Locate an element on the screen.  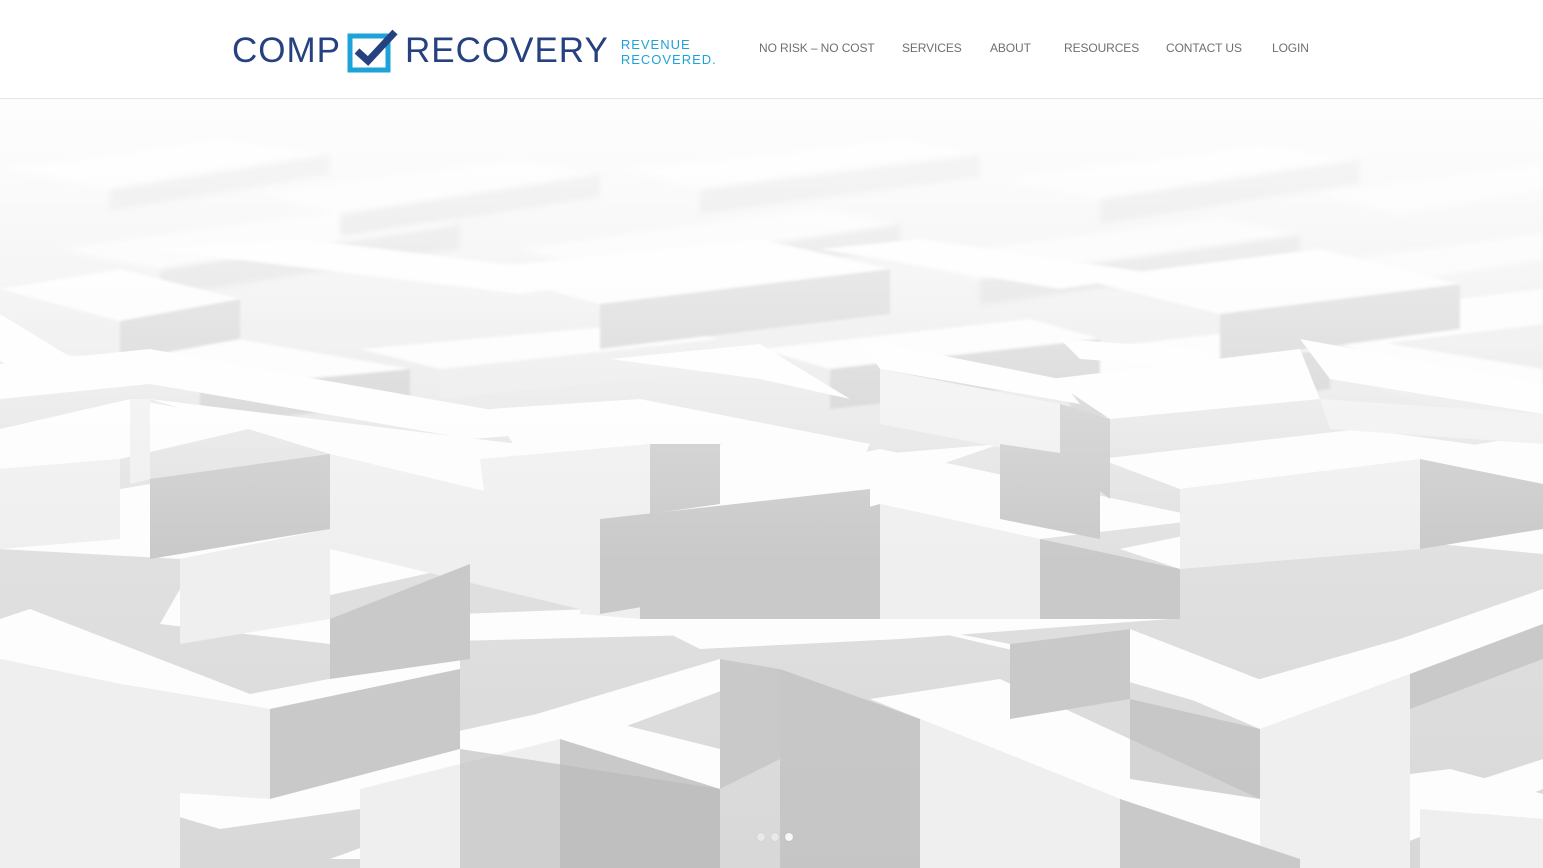
site-logo: COMP RECOVERY REVENUE RECOVERED. is located at coordinates (474, 51).